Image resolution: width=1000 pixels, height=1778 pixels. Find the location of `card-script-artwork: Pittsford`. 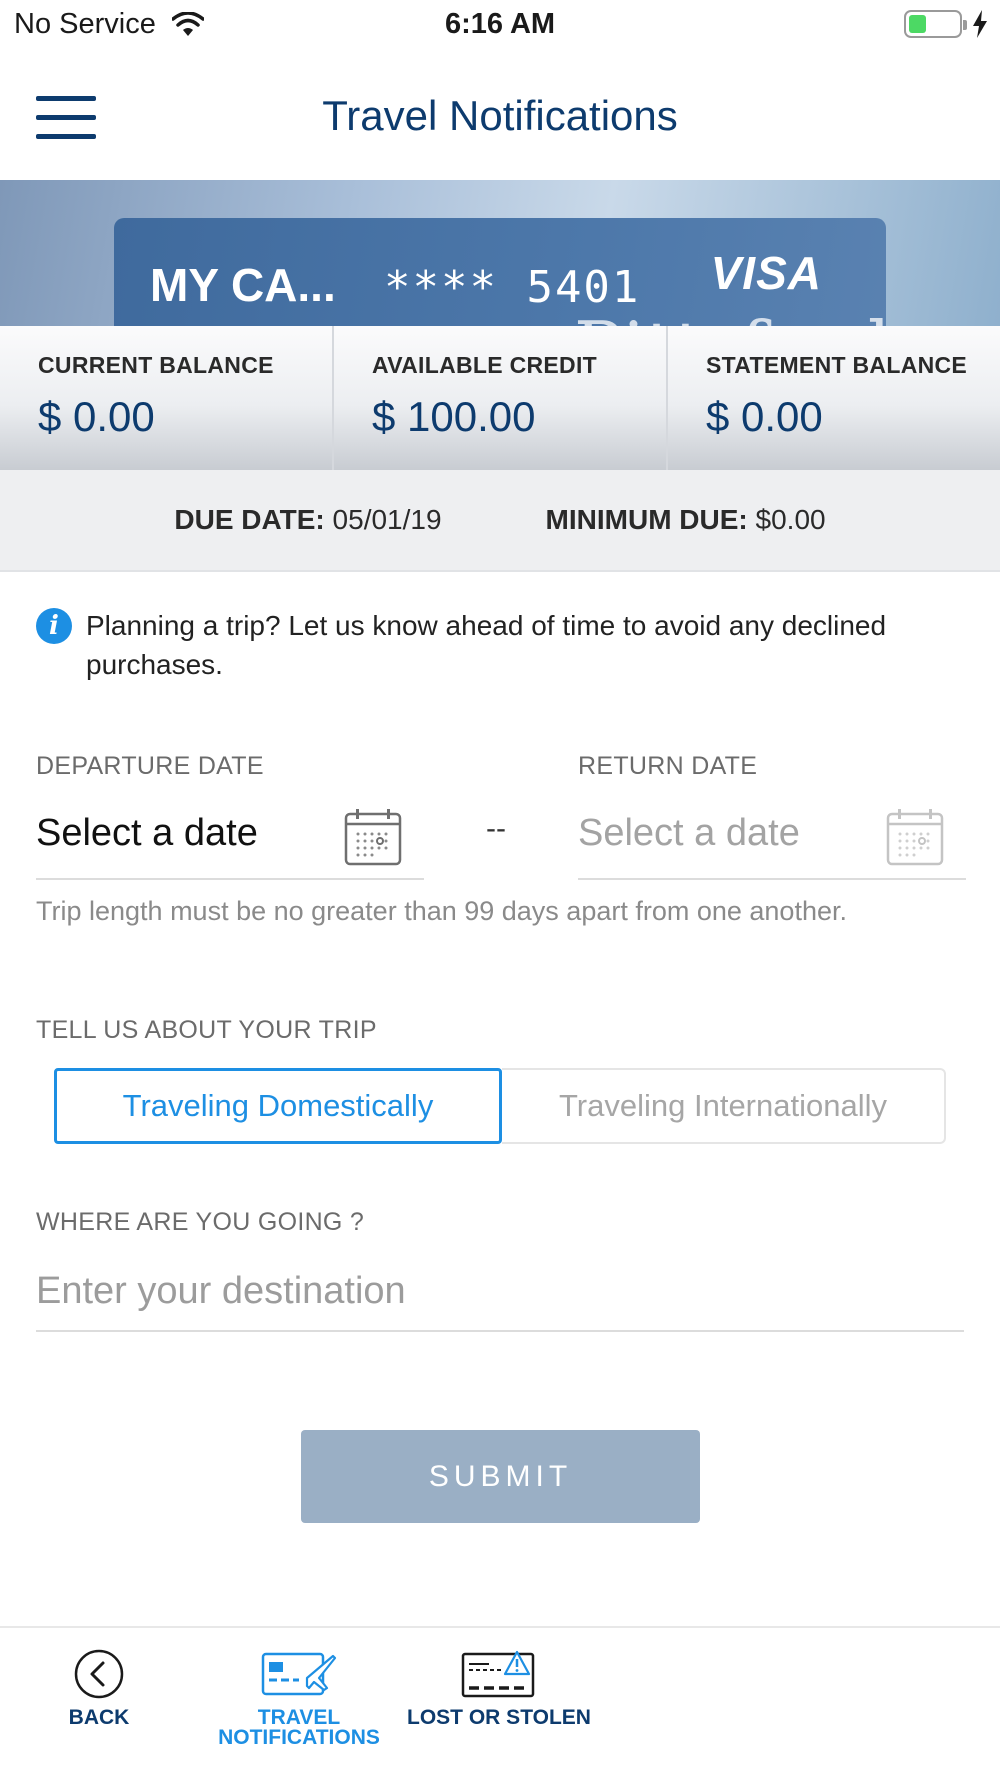

card-script-artwork: Pittsford is located at coordinates (732, 316).